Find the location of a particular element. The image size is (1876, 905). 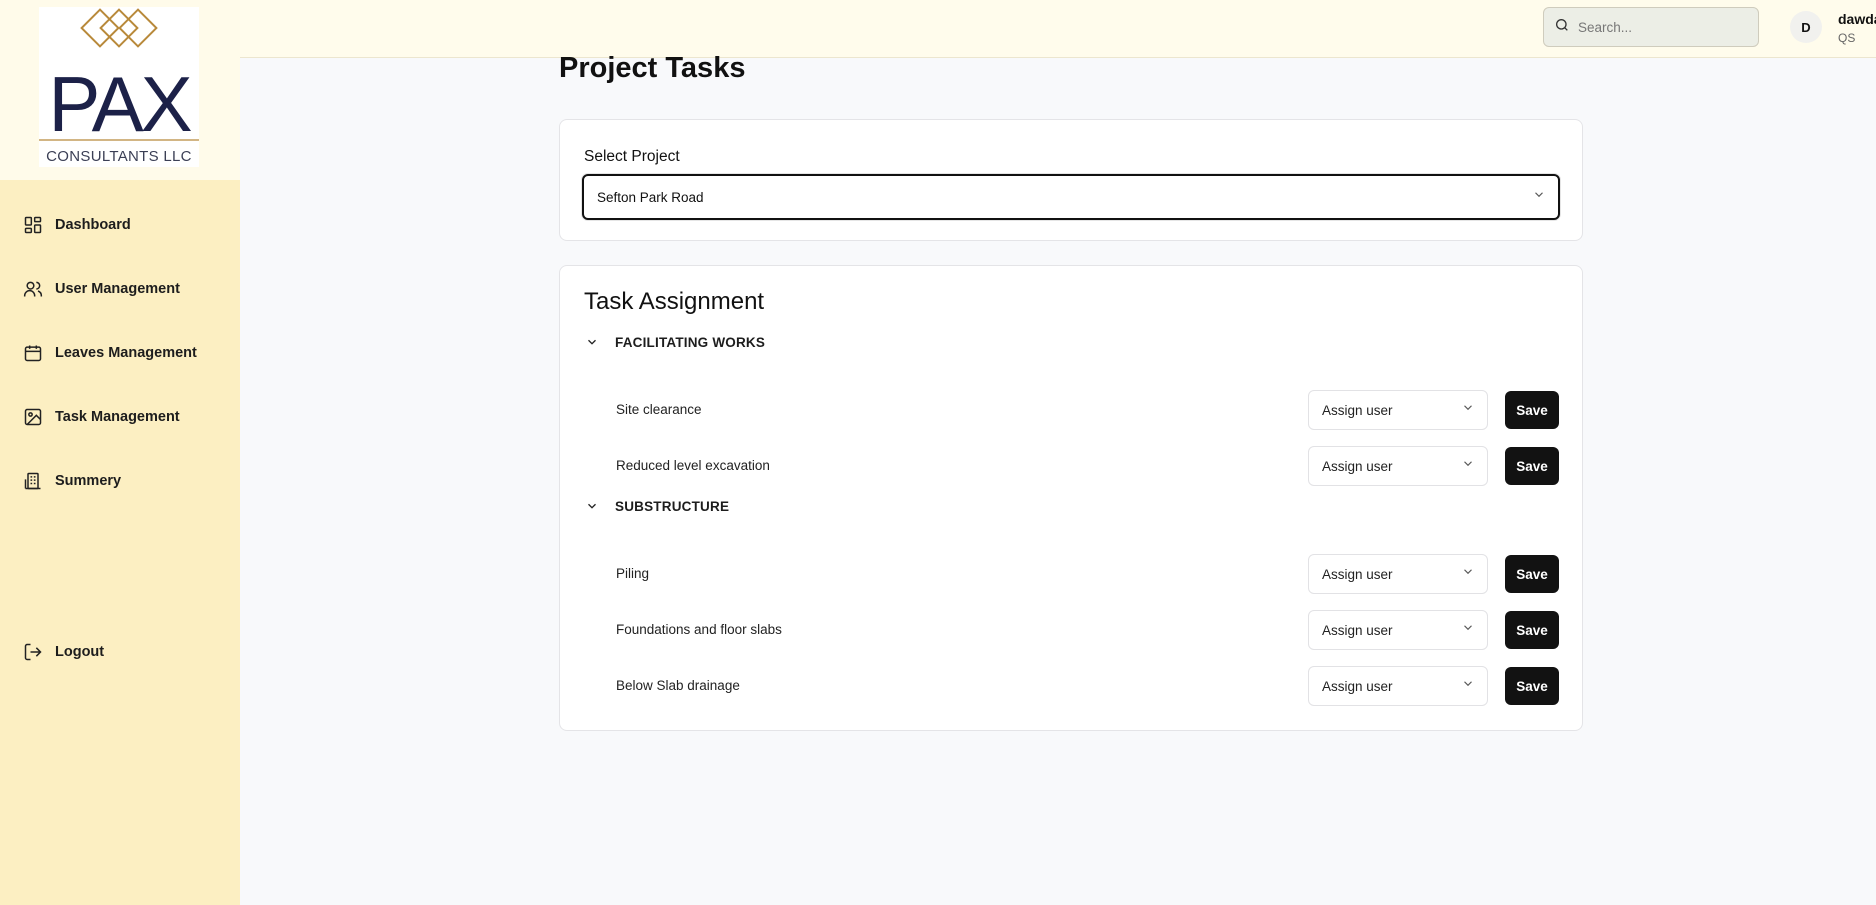

sidebar-item-user-management: User Management is located at coordinates (120, 289).